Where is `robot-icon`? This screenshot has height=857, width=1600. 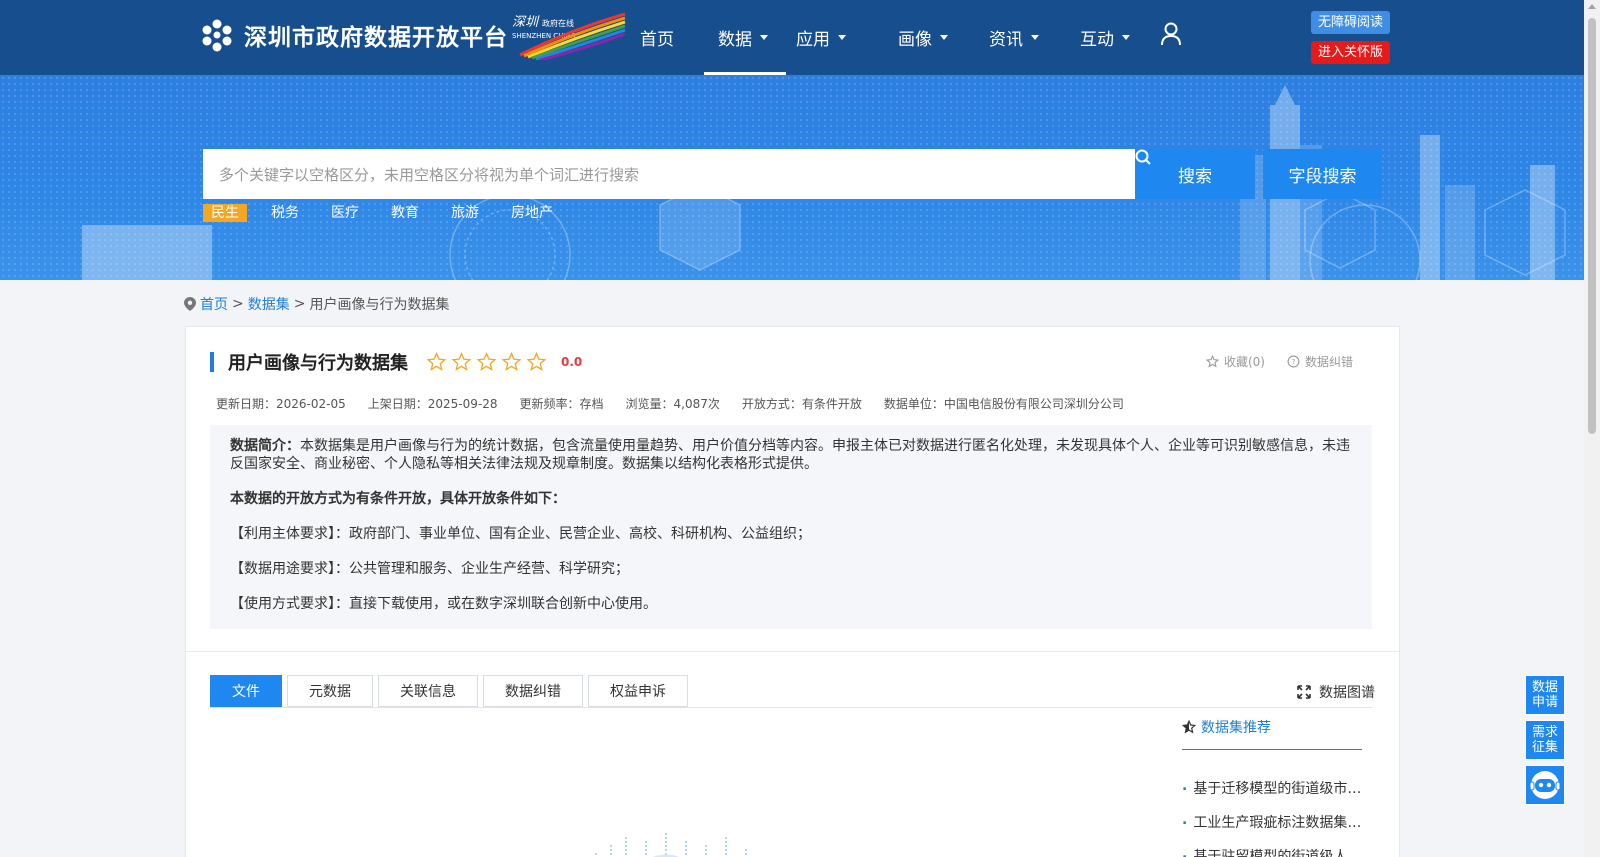
robot-icon is located at coordinates (1545, 785).